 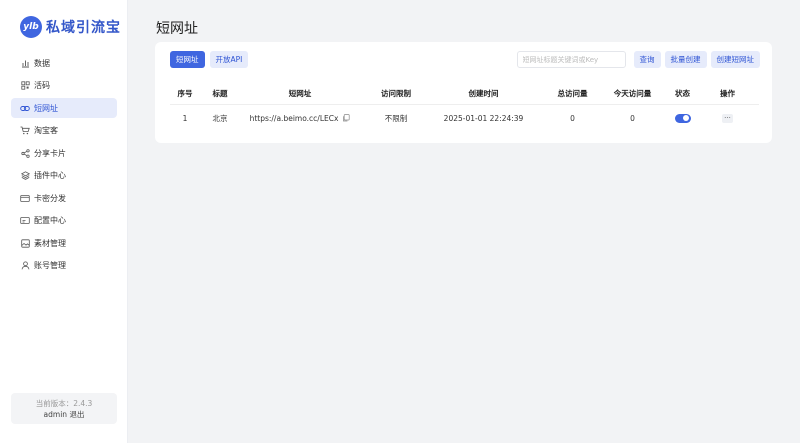 What do you see at coordinates (300, 93) in the screenshot?
I see `header-url: 短网址` at bounding box center [300, 93].